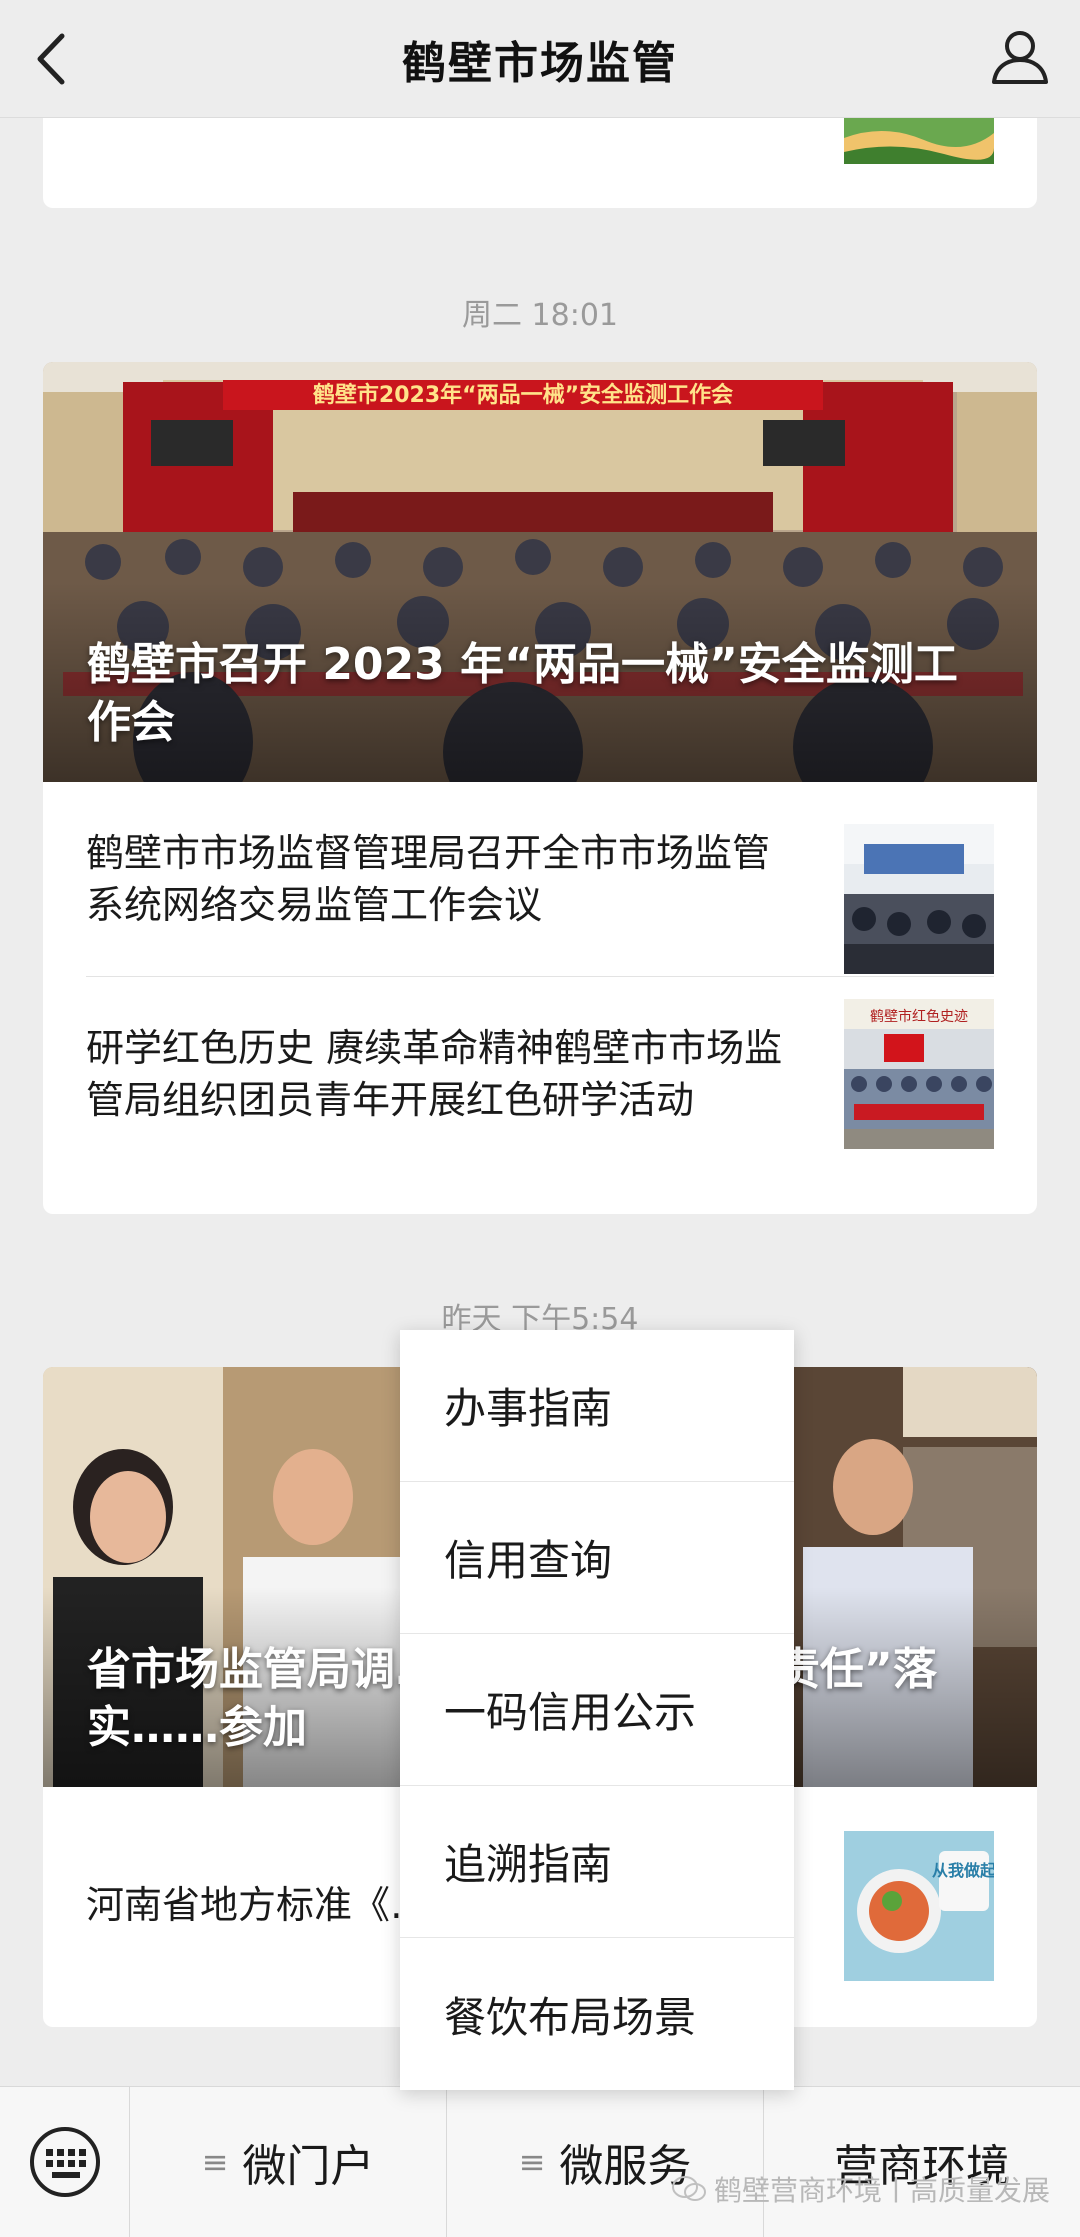 The height and width of the screenshot is (2237, 1080). Describe the element at coordinates (881, 2190) in the screenshot. I see `watermark-text: 鹤壁营商环境丨高质量发展` at that location.